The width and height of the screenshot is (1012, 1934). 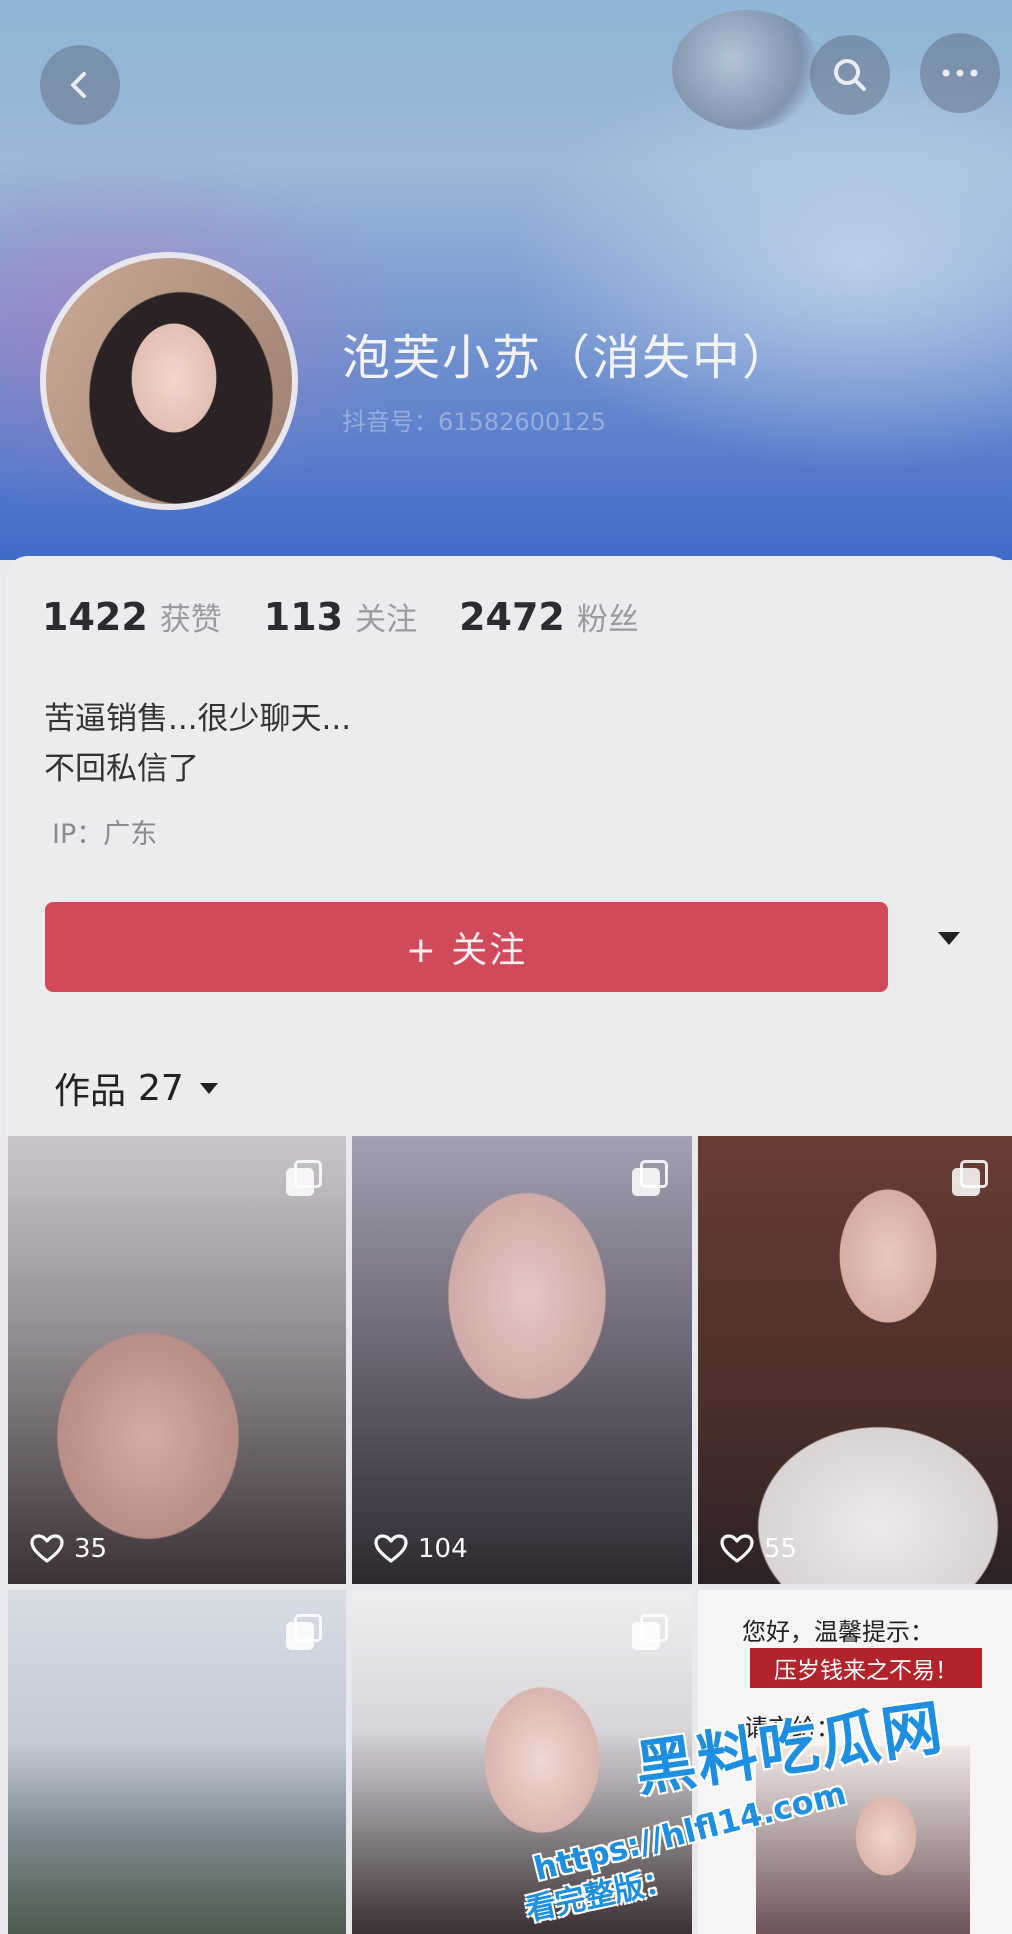 What do you see at coordinates (161, 1088) in the screenshot?
I see `works-count: 27` at bounding box center [161, 1088].